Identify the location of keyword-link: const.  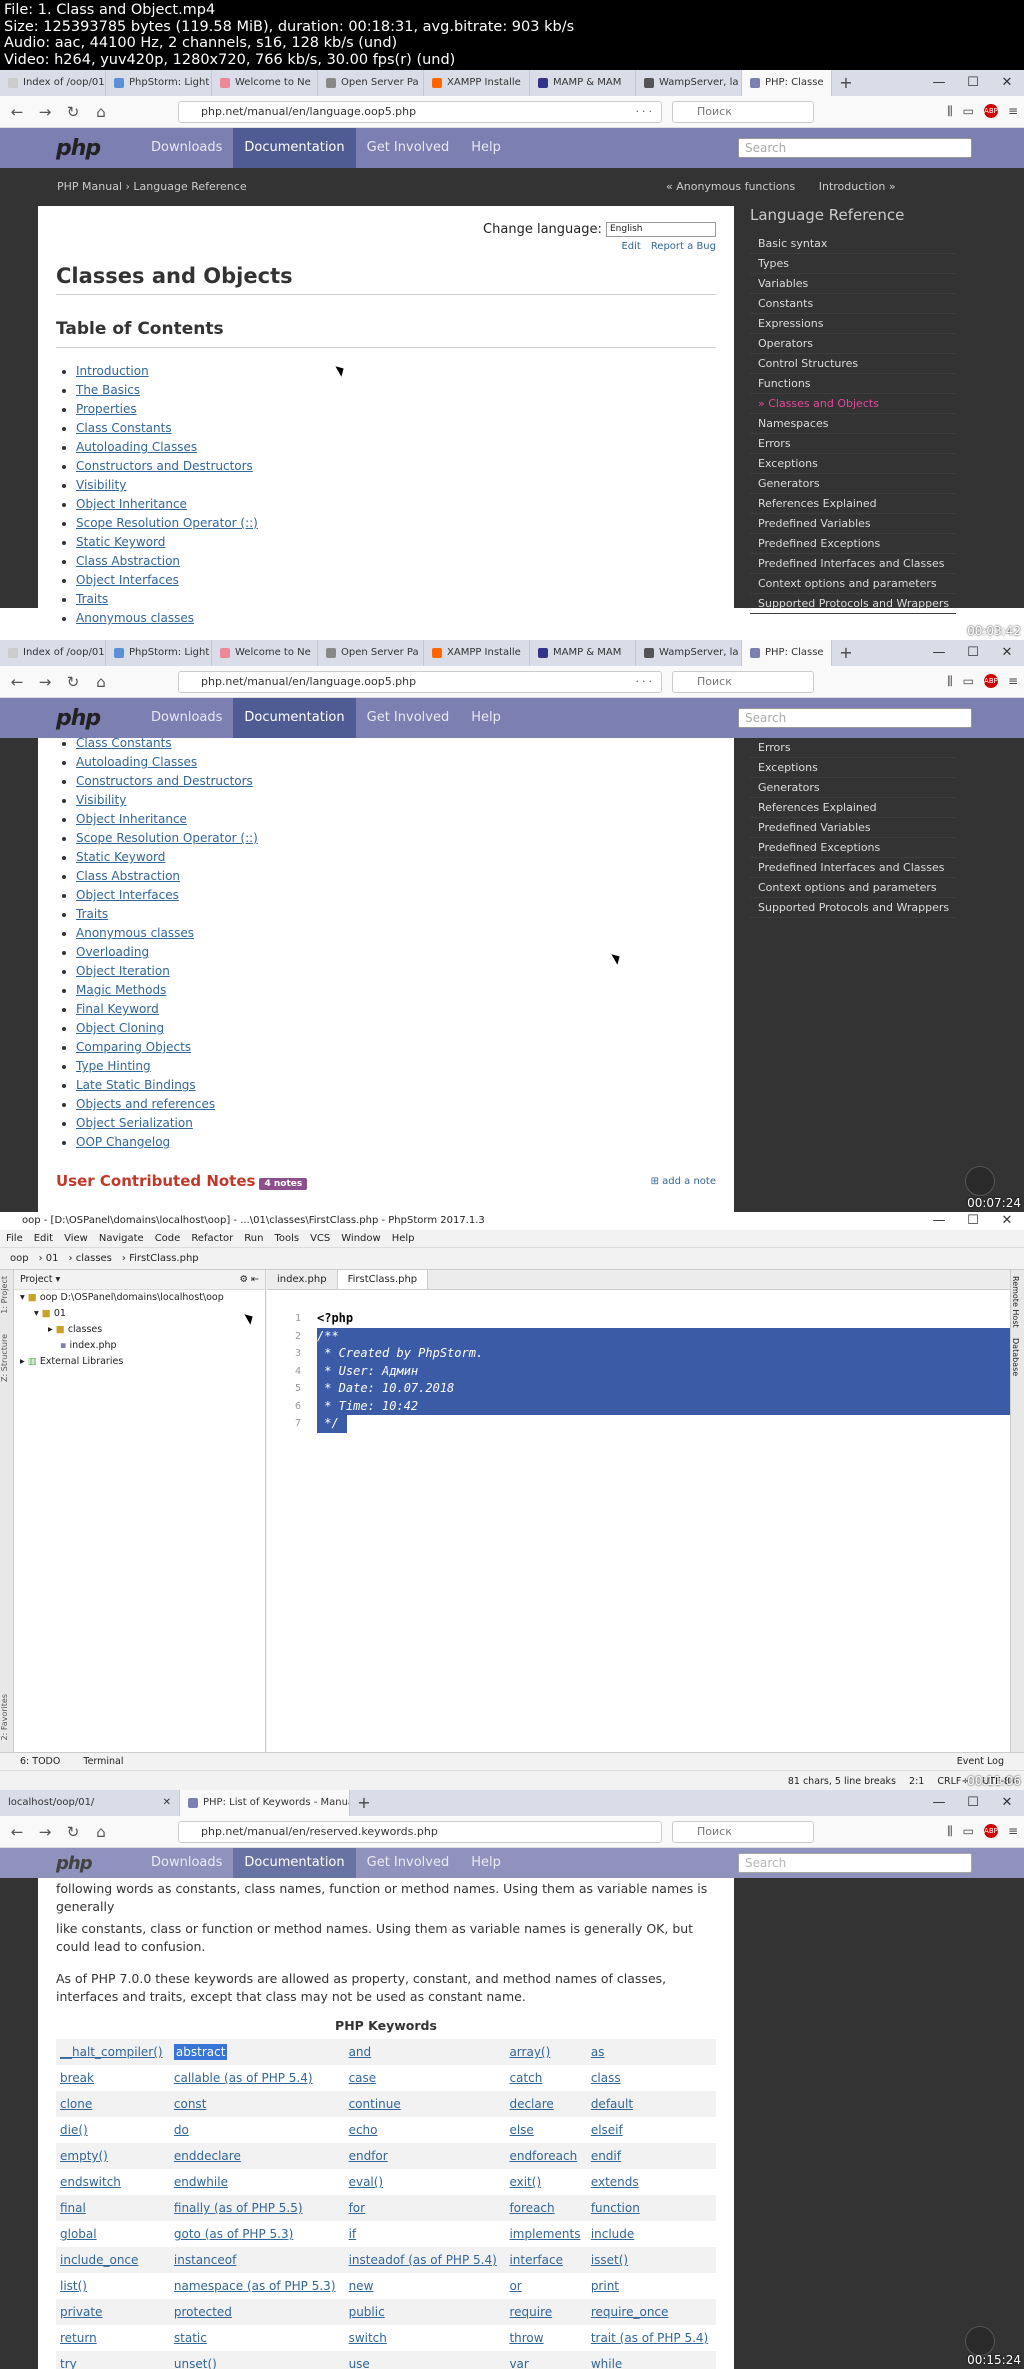
(190, 2104).